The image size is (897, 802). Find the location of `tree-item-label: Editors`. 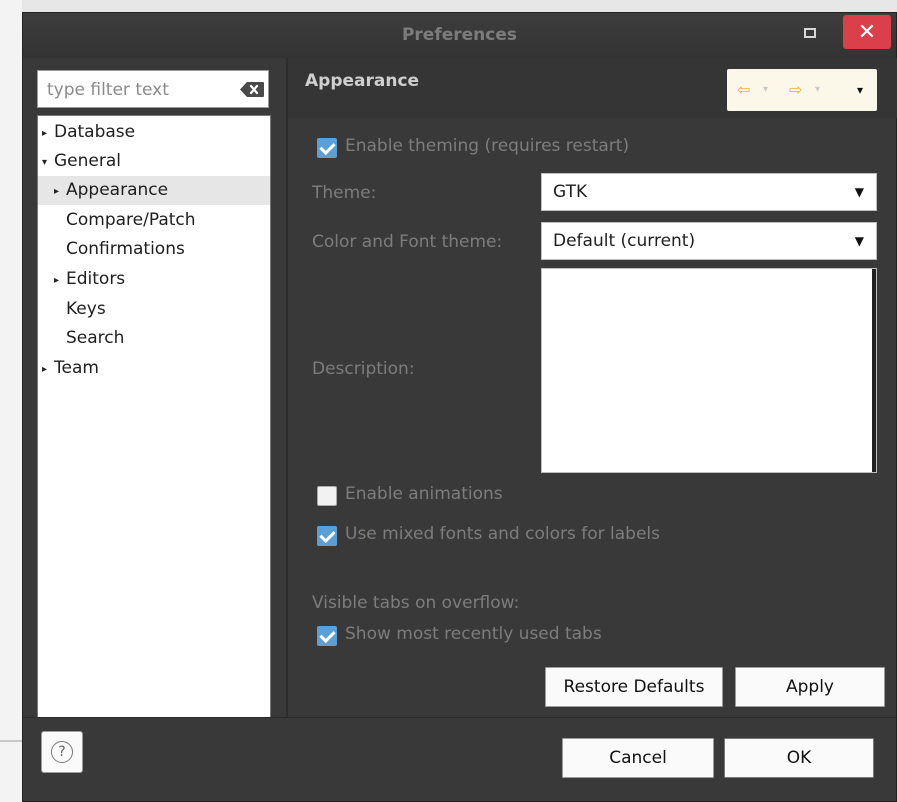

tree-item-label: Editors is located at coordinates (96, 279).